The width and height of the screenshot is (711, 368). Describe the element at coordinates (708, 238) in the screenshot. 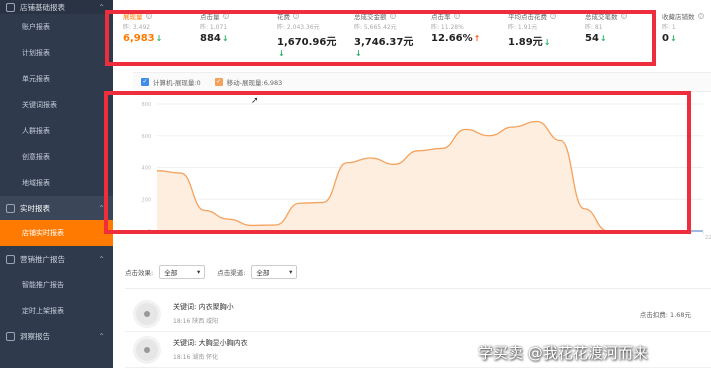

I see `x-tick-label: 22` at that location.